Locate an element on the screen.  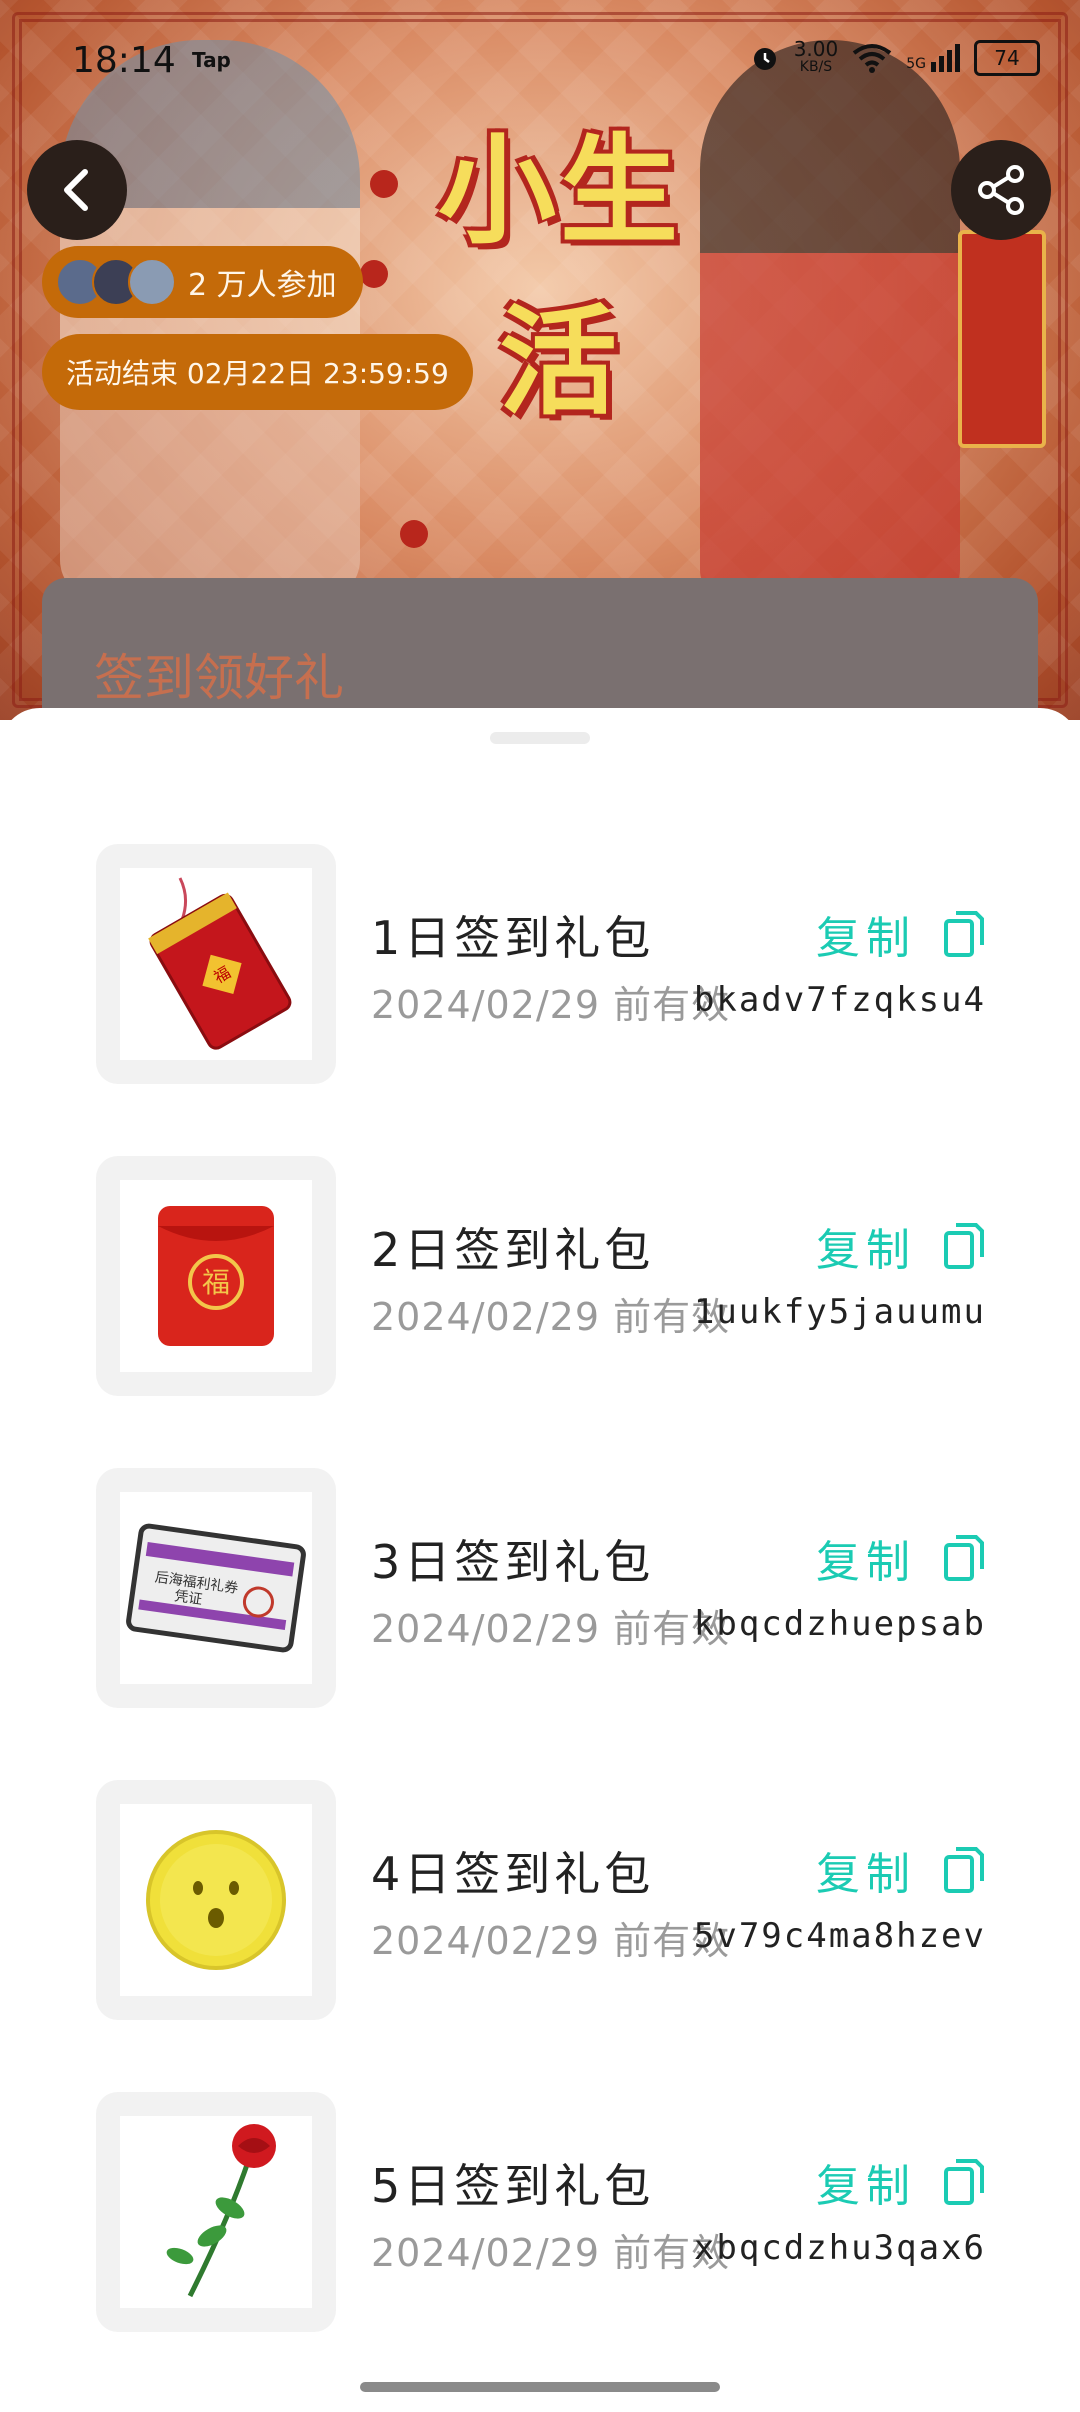
home-indicator is located at coordinates (540, 2387).